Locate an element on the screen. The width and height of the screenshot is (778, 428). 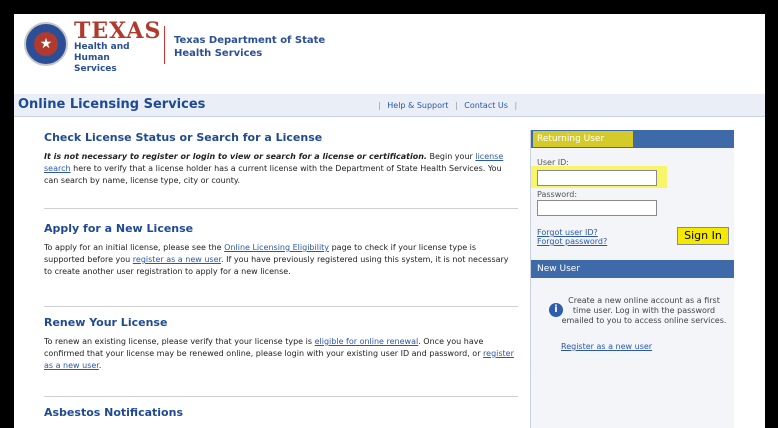
logo-texas: TEXAS is located at coordinates (118, 31).